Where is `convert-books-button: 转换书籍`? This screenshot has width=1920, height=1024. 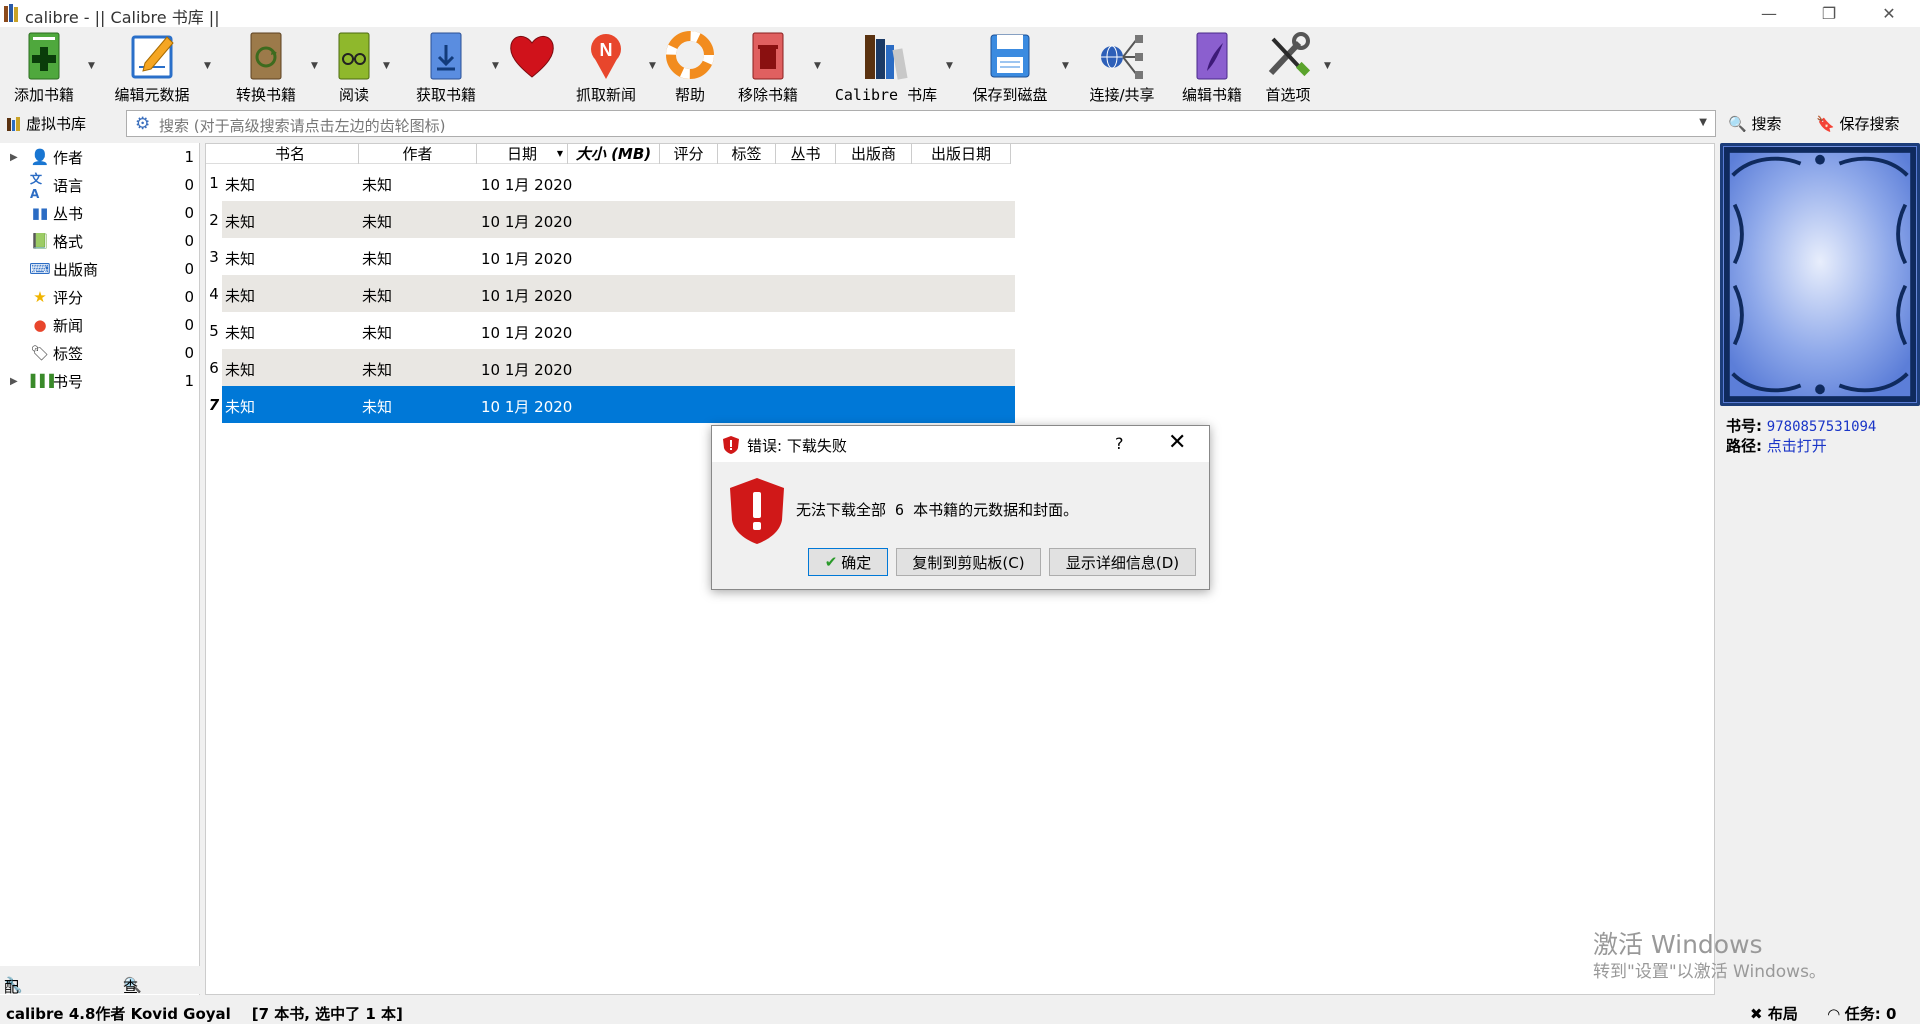 convert-books-button: 转换书籍 is located at coordinates (266, 67).